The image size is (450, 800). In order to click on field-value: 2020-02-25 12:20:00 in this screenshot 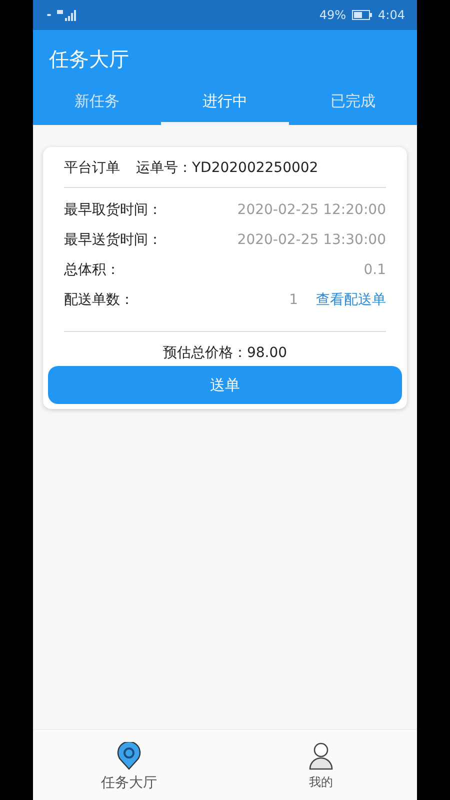, I will do `click(311, 210)`.